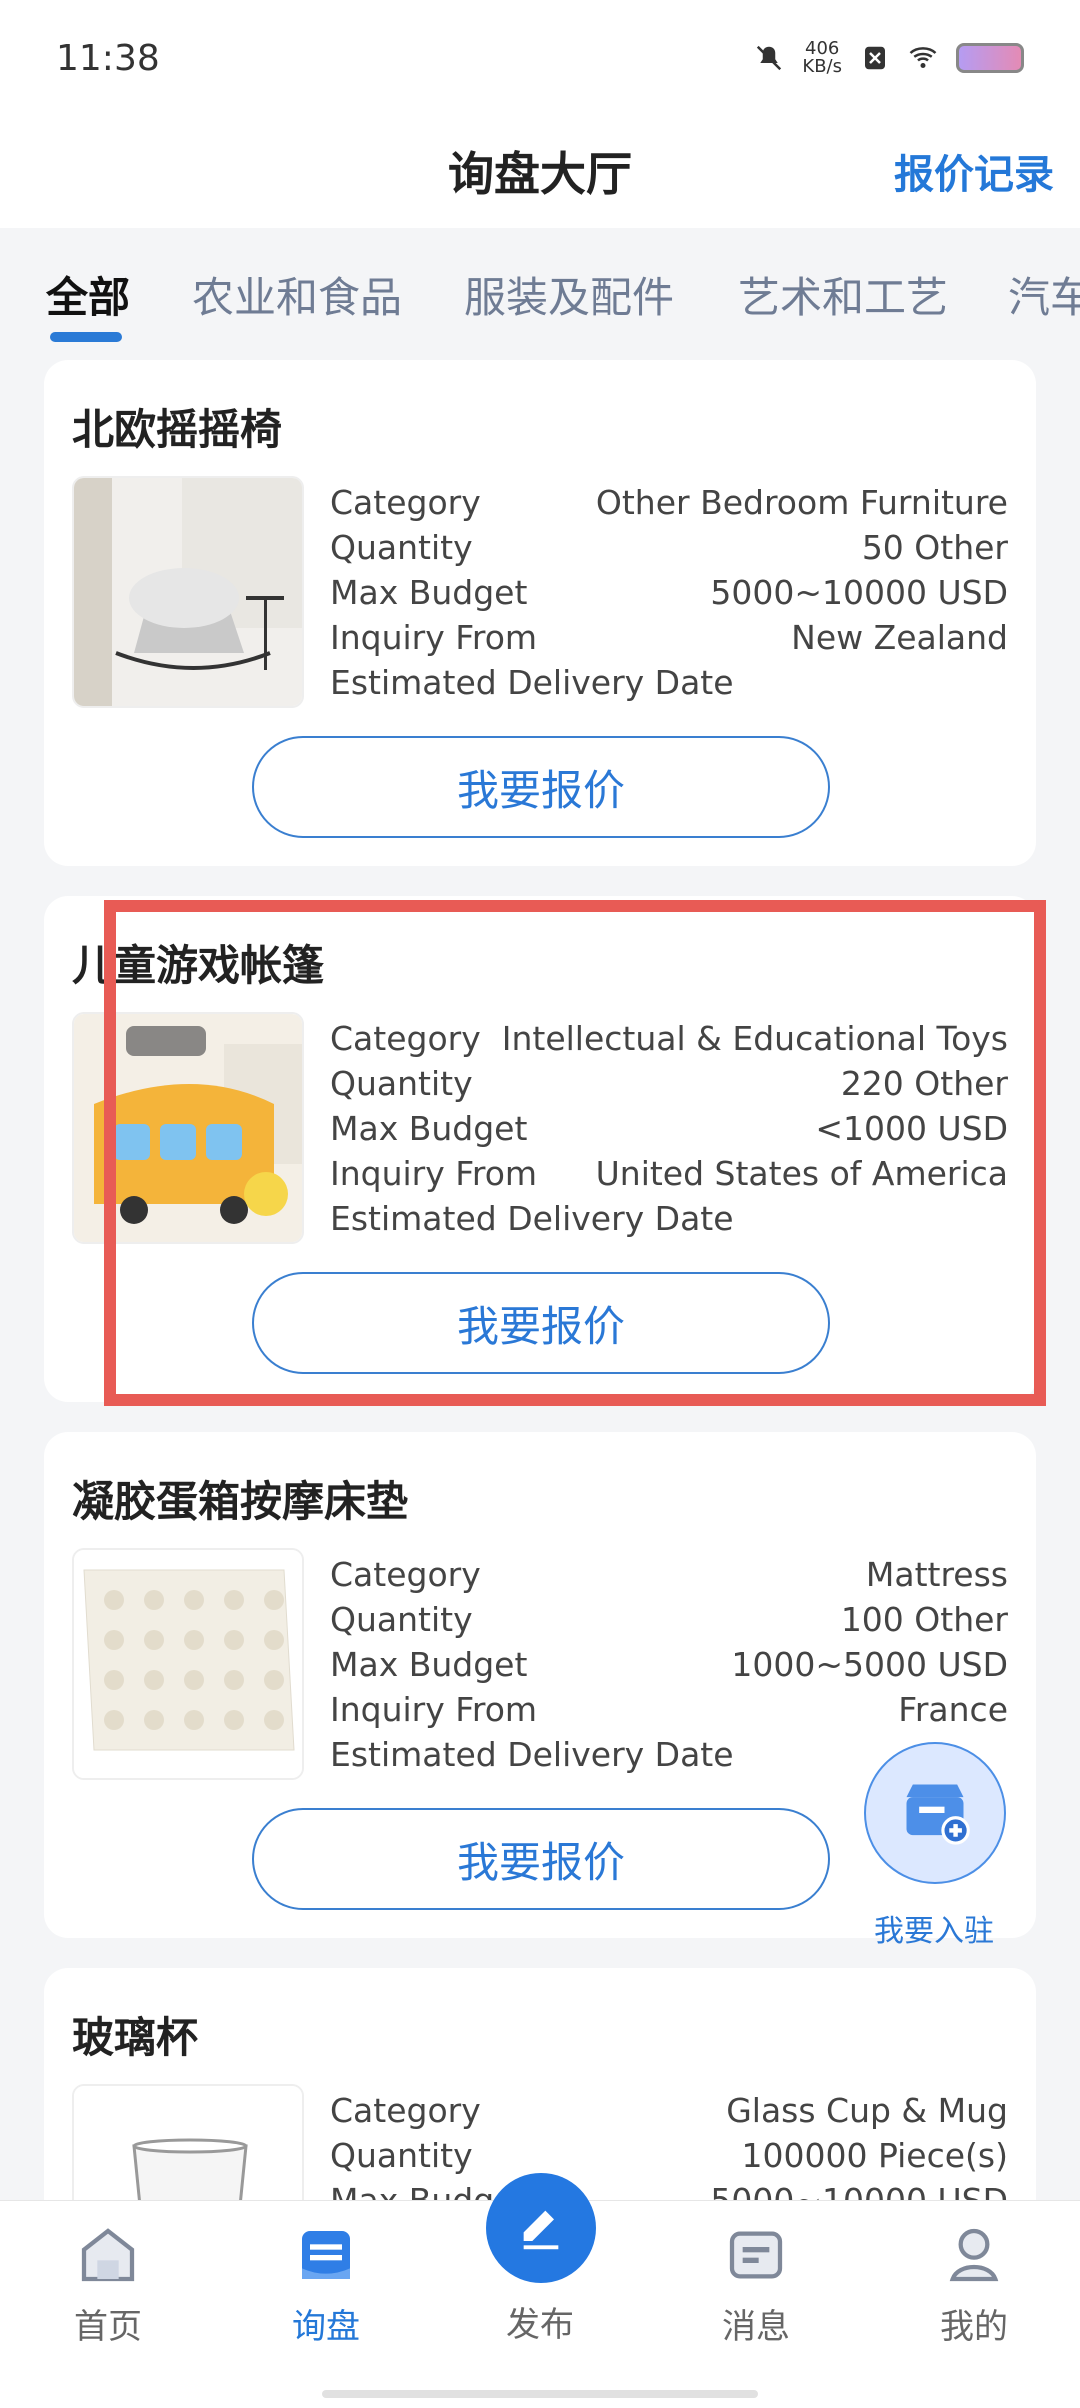 The width and height of the screenshot is (1080, 2408). Describe the element at coordinates (801, 502) in the screenshot. I see `category-value: Other Bedroom Furniture` at that location.